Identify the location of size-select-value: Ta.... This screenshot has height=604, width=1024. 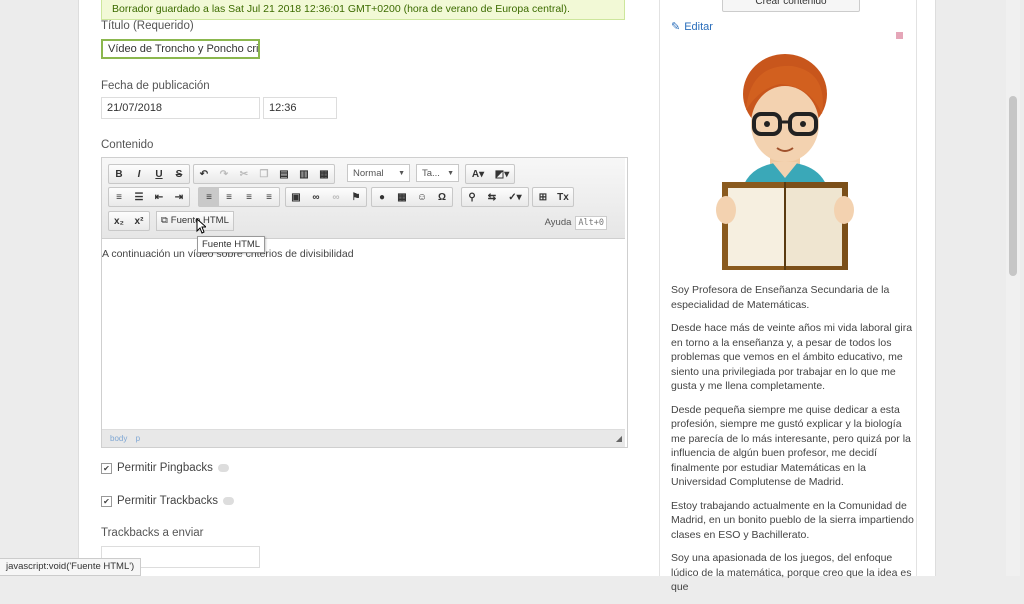
(431, 173).